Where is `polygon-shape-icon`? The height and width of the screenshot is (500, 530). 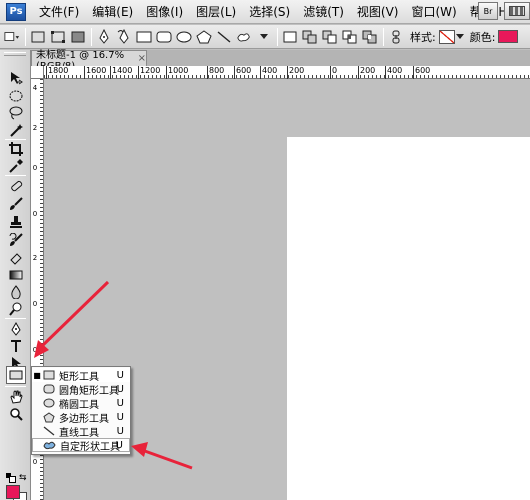 polygon-shape-icon is located at coordinates (204, 37).